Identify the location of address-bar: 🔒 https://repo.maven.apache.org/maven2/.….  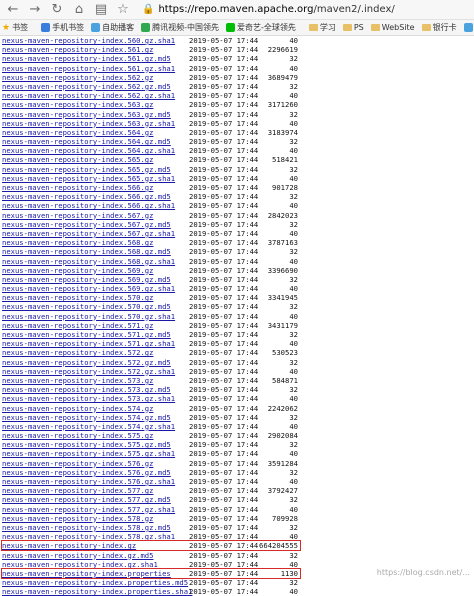
(306, 9).